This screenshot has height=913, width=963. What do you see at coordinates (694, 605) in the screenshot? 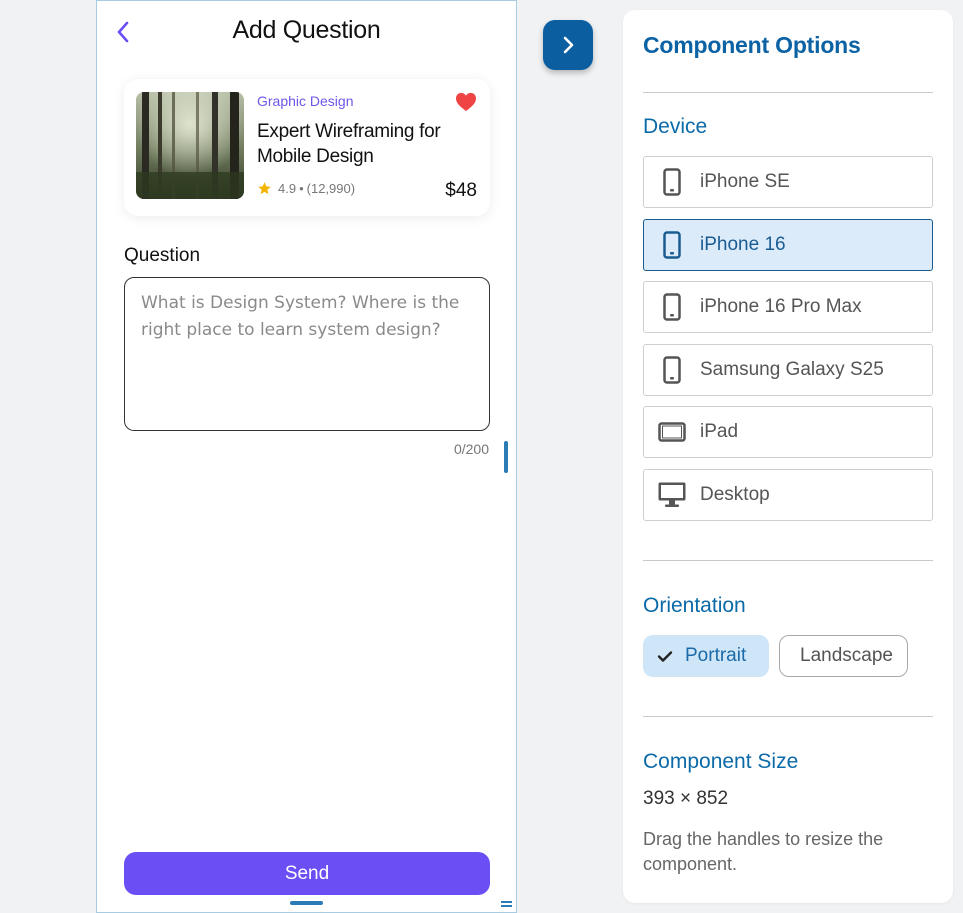
I see `orientation-section-title: Orientation` at bounding box center [694, 605].